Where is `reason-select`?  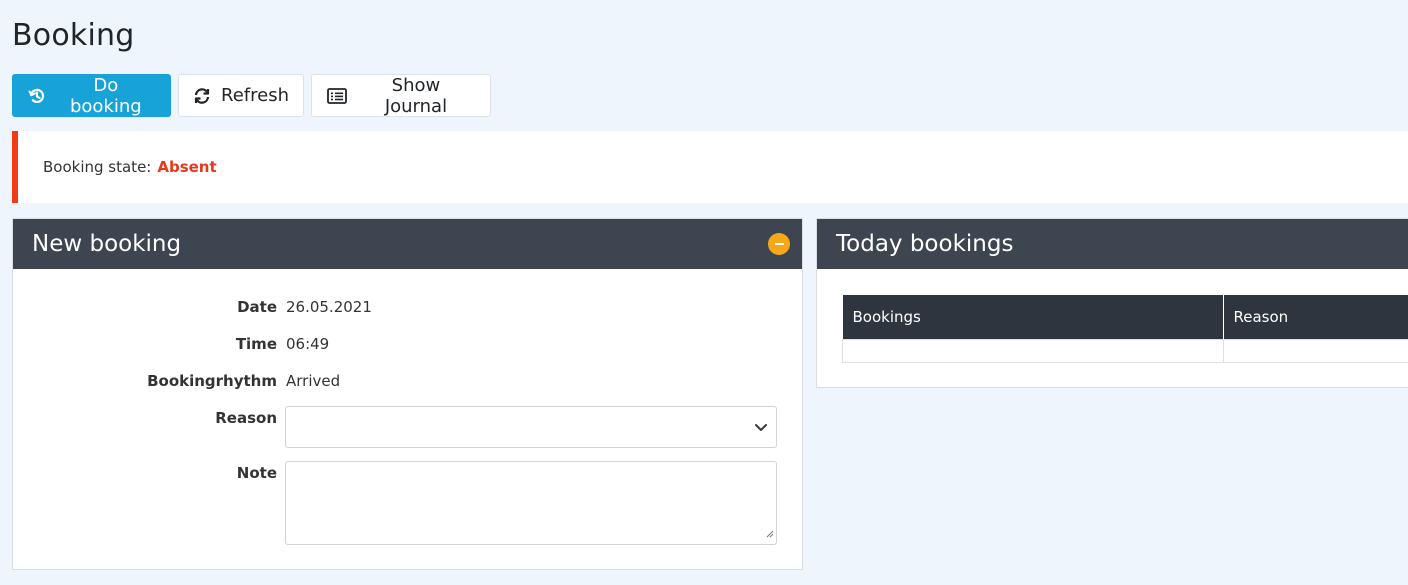 reason-select is located at coordinates (531, 427).